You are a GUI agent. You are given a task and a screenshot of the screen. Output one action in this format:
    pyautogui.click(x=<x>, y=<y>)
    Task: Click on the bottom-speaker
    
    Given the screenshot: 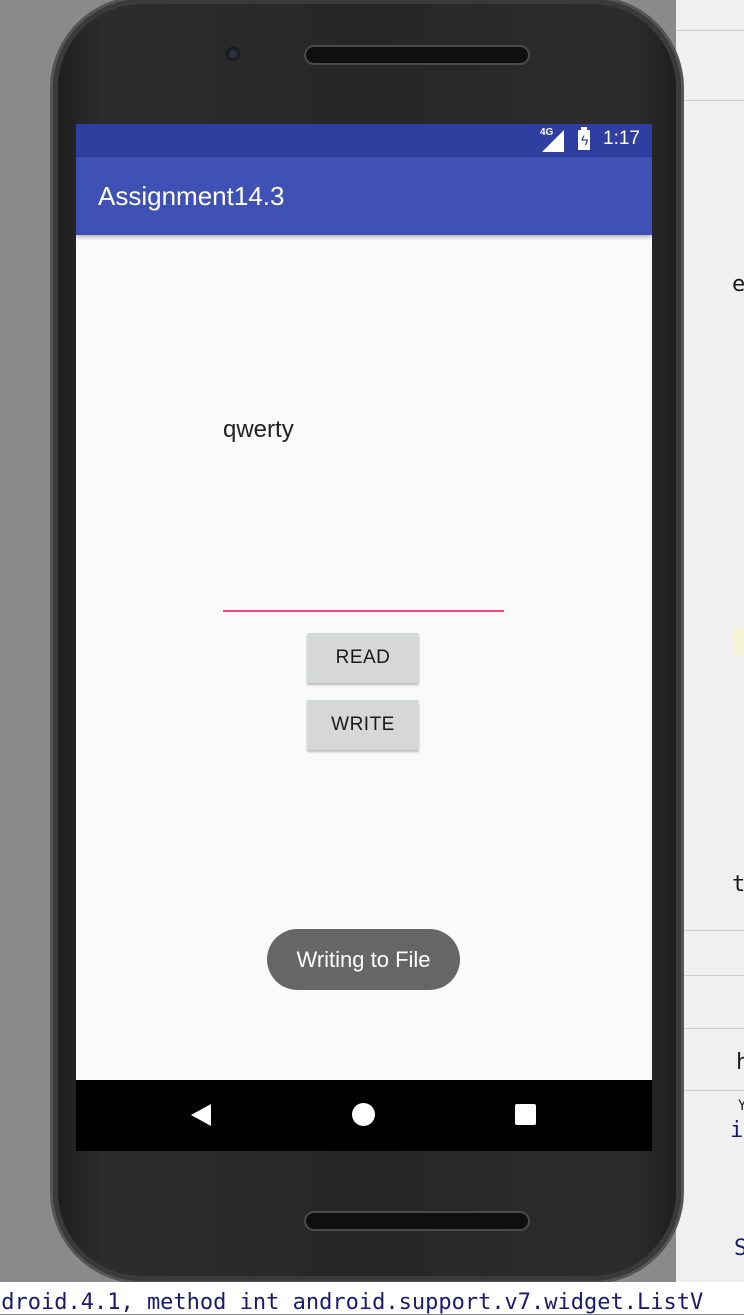 What is the action you would take?
    pyautogui.click(x=417, y=1221)
    